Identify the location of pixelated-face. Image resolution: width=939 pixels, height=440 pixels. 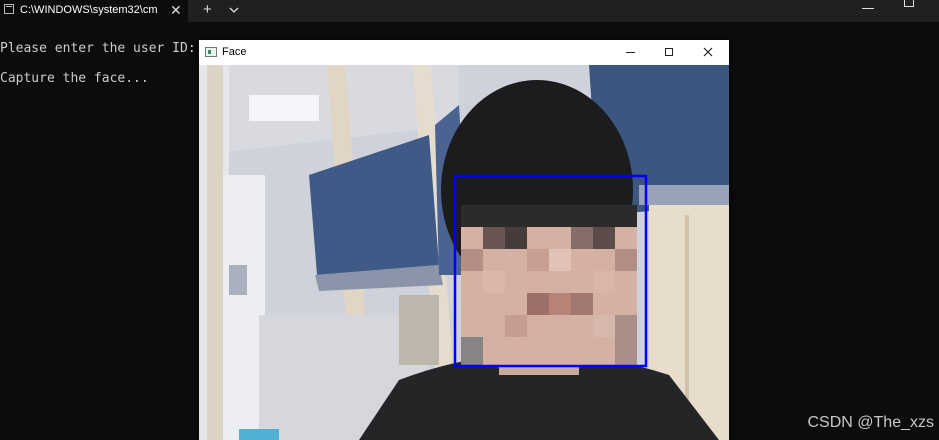
(549, 285).